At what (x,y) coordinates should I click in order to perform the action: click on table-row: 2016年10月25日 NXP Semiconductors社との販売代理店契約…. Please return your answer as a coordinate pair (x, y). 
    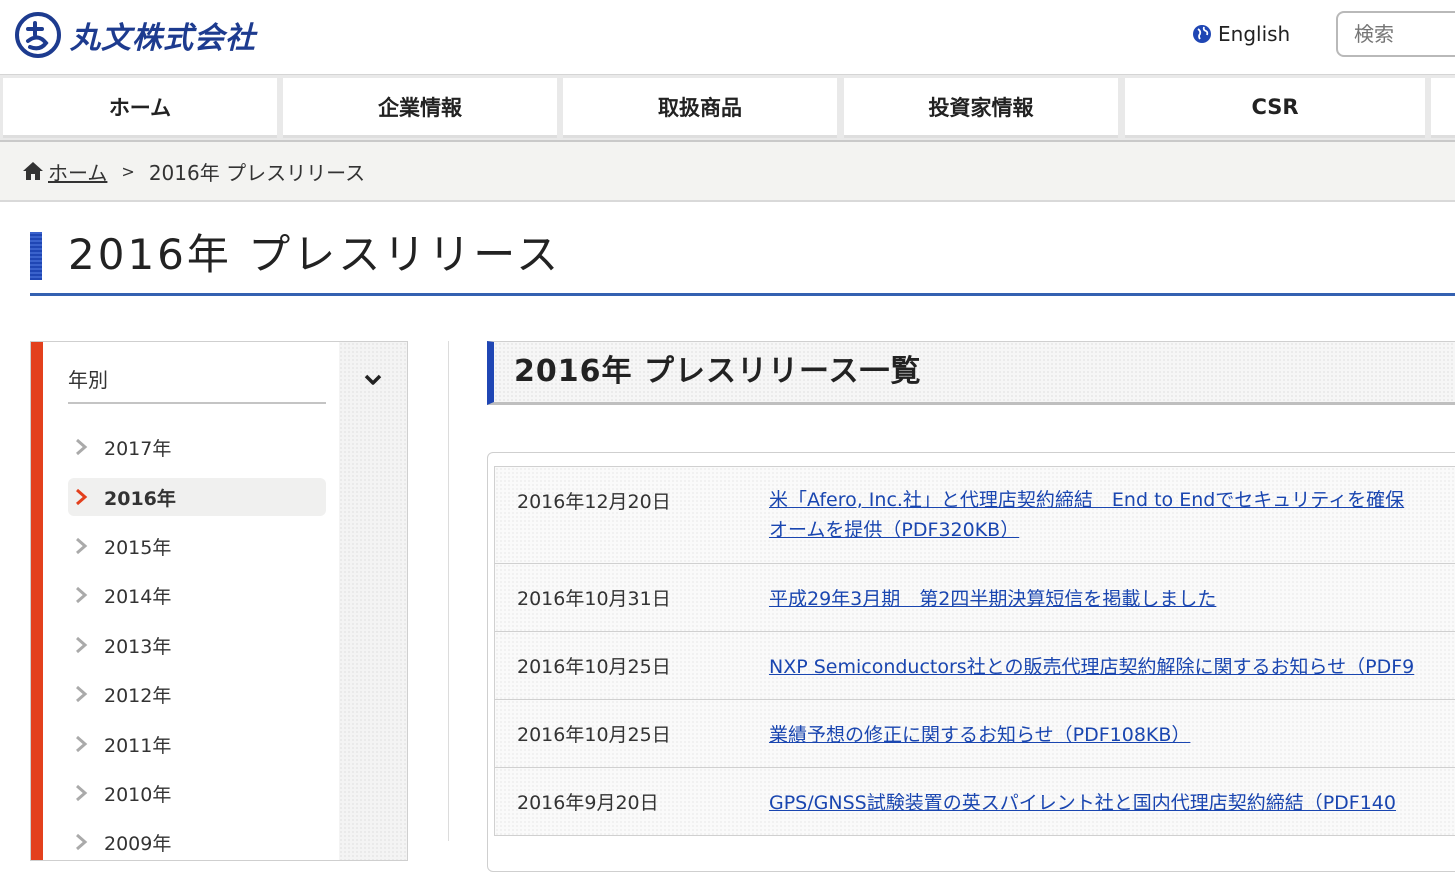
    Looking at the image, I should click on (974, 665).